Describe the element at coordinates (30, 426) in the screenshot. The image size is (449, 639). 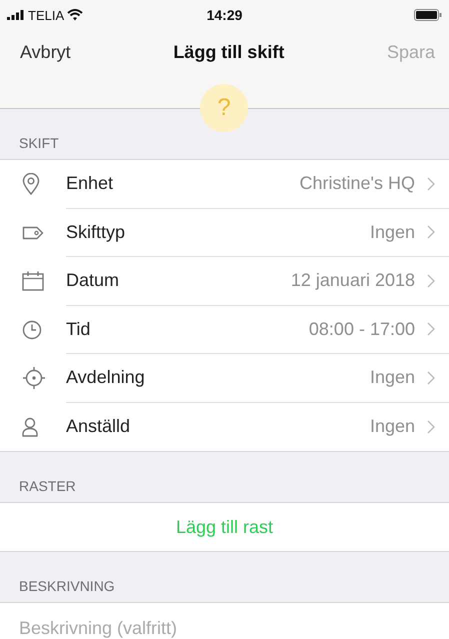
I see `person-icon` at that location.